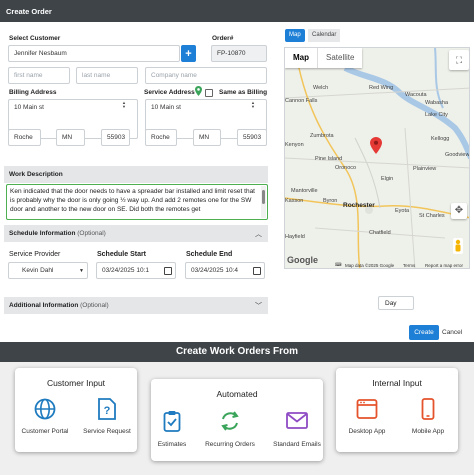 This screenshot has width=474, height=475. What do you see at coordinates (243, 92) in the screenshot?
I see `same-as-billing-label: Same as Billing` at bounding box center [243, 92].